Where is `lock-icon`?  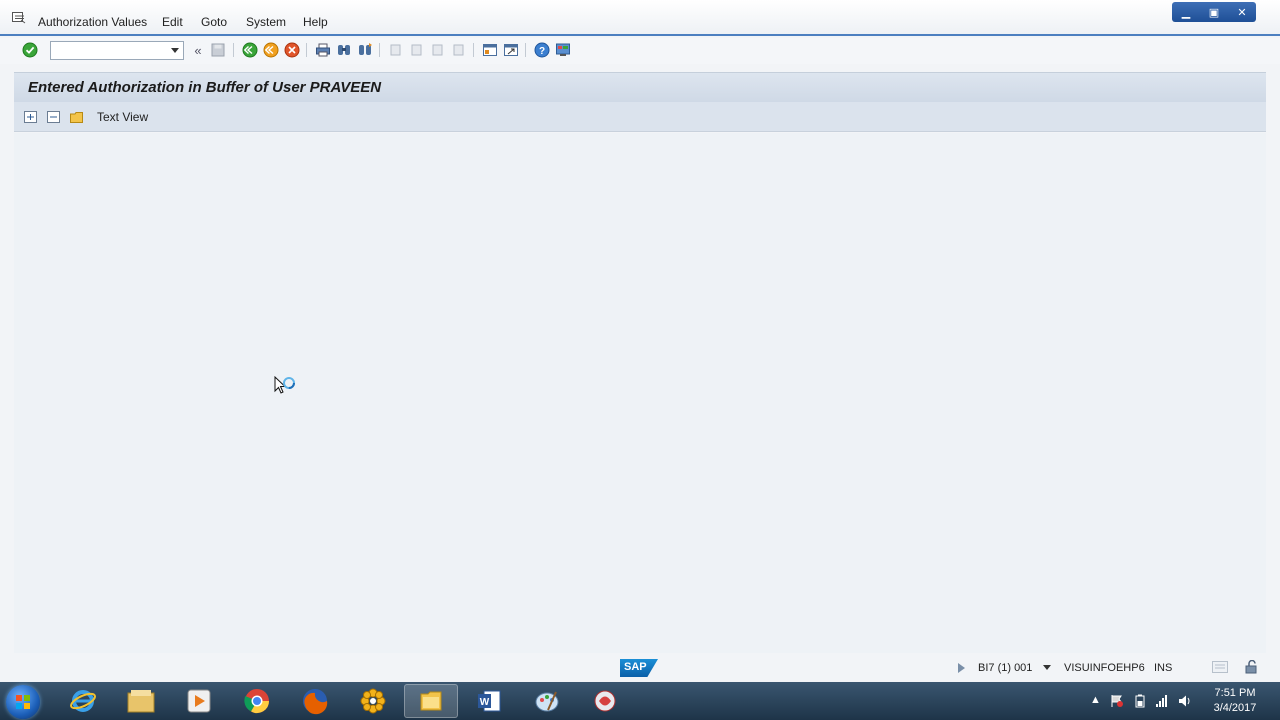
lock-icon is located at coordinates (1252, 667).